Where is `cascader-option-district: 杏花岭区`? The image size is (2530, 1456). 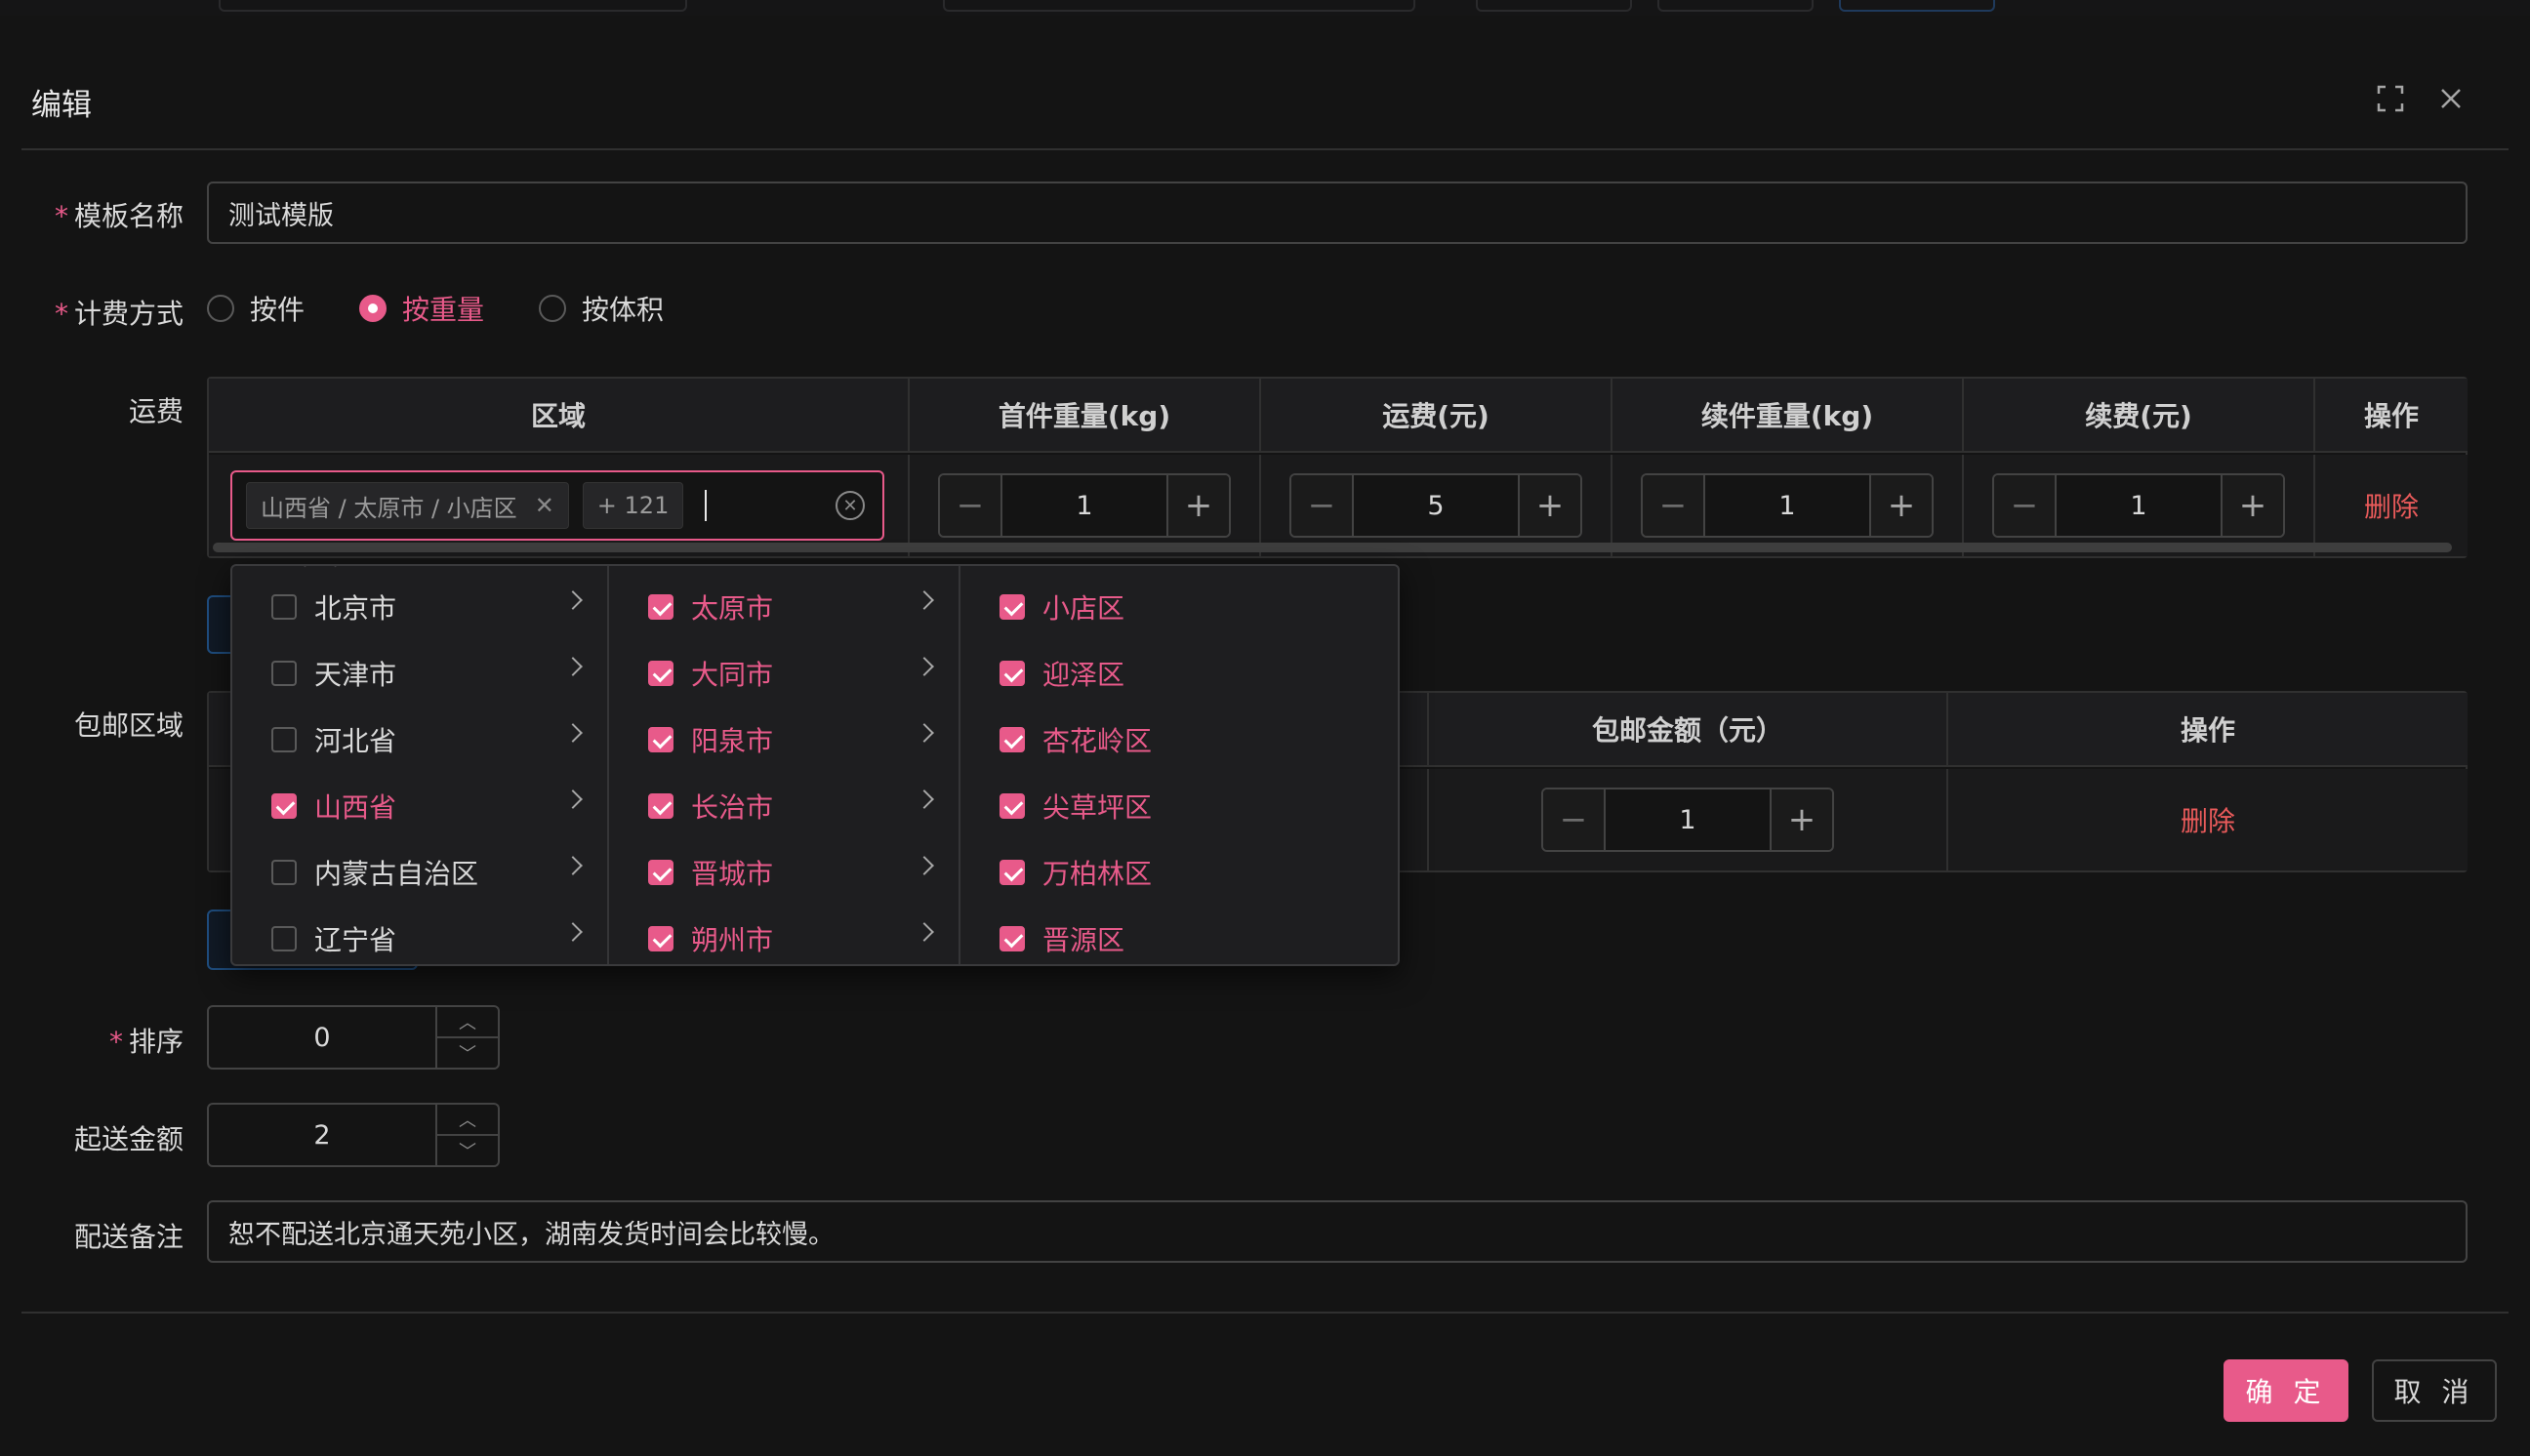
cascader-option-district: 杏花岭区 is located at coordinates (1179, 740).